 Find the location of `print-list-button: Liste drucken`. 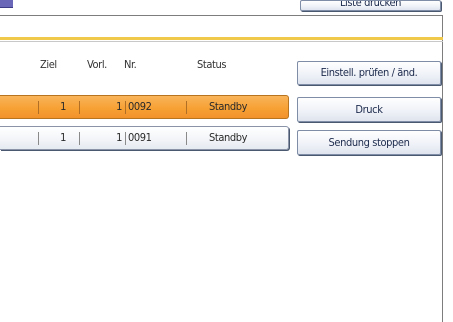

print-list-button: Liste drucken is located at coordinates (370, 5).